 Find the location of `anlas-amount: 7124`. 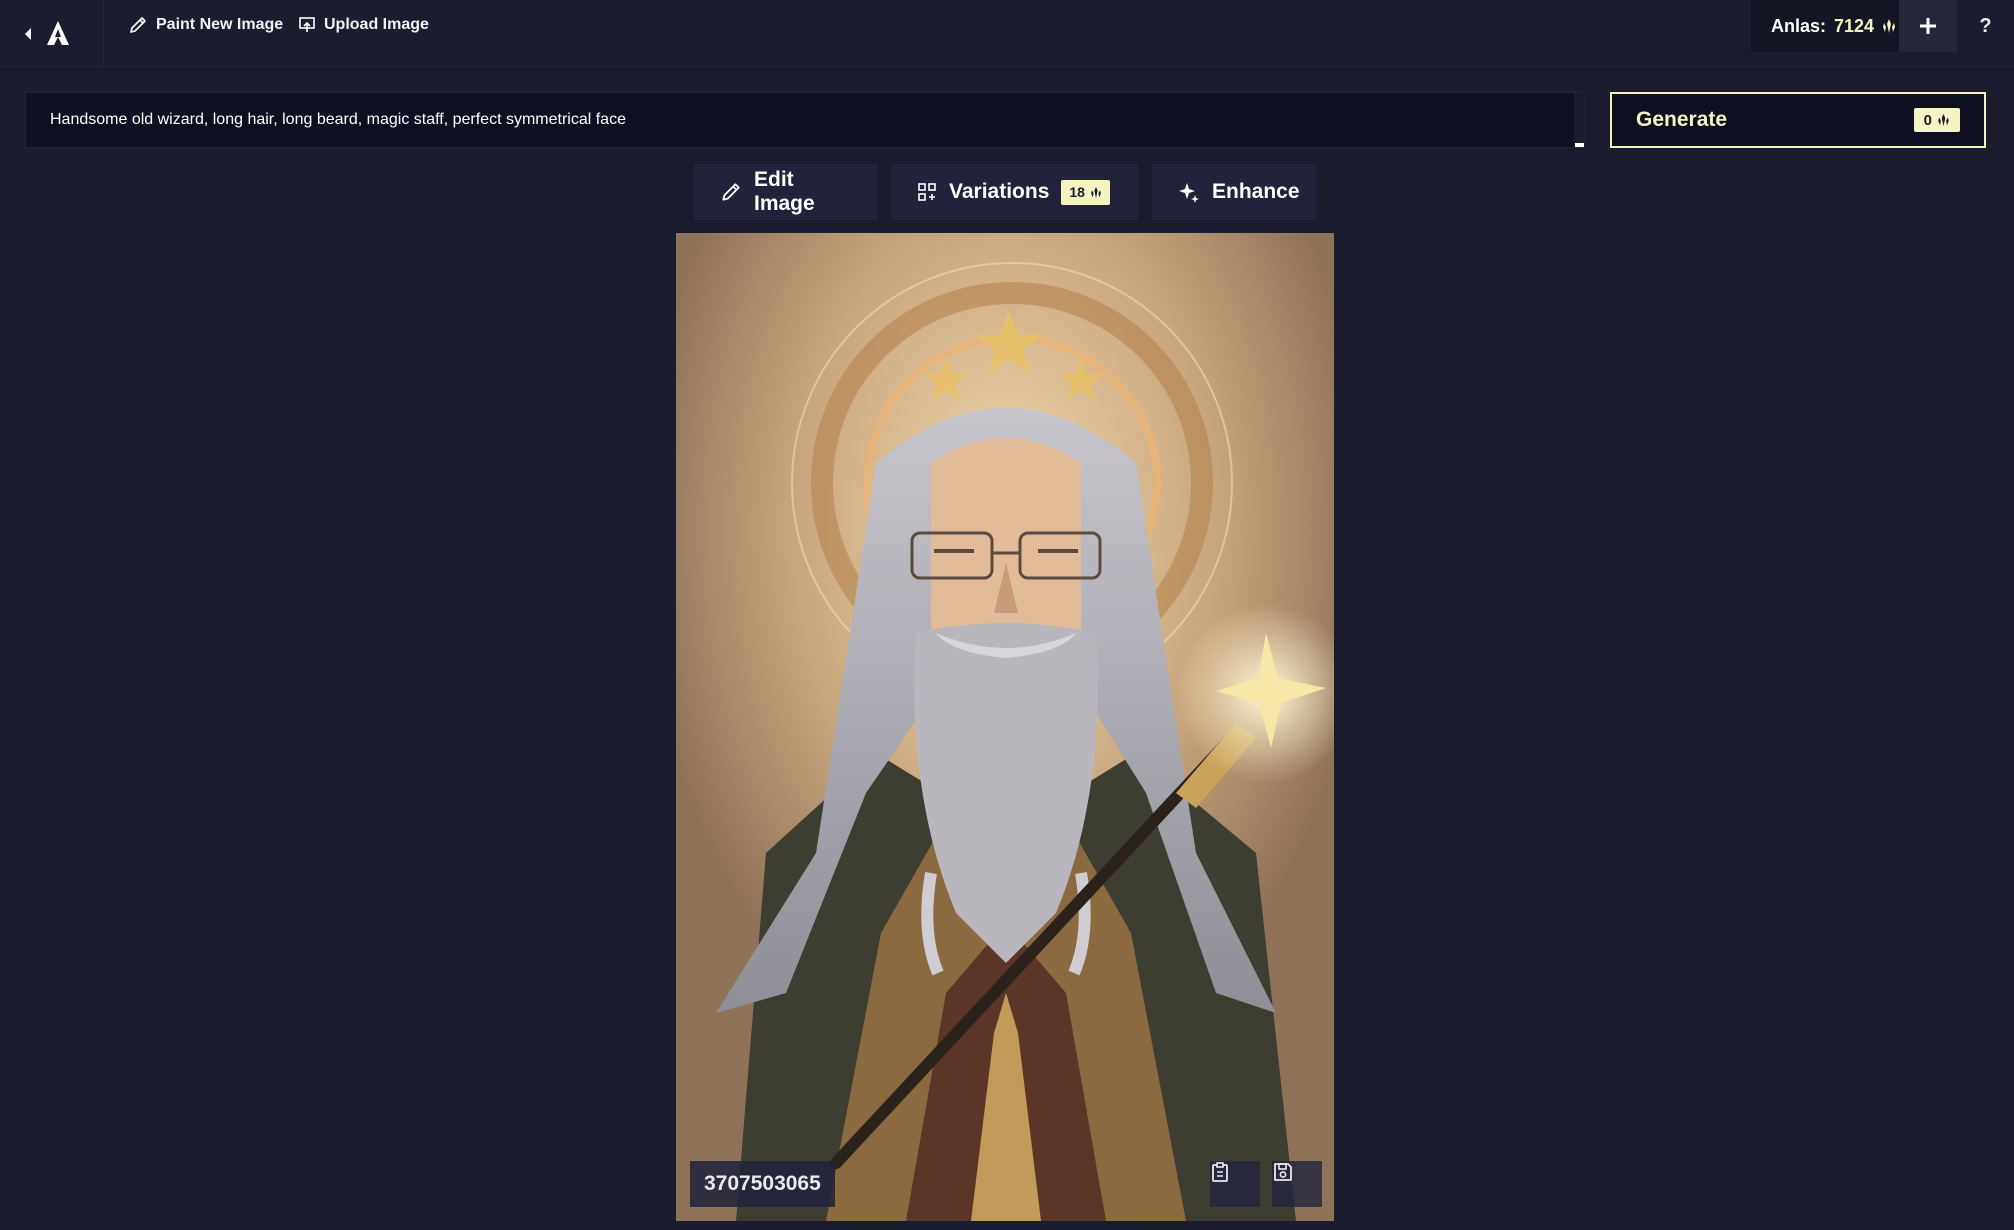

anlas-amount: 7124 is located at coordinates (1854, 25).